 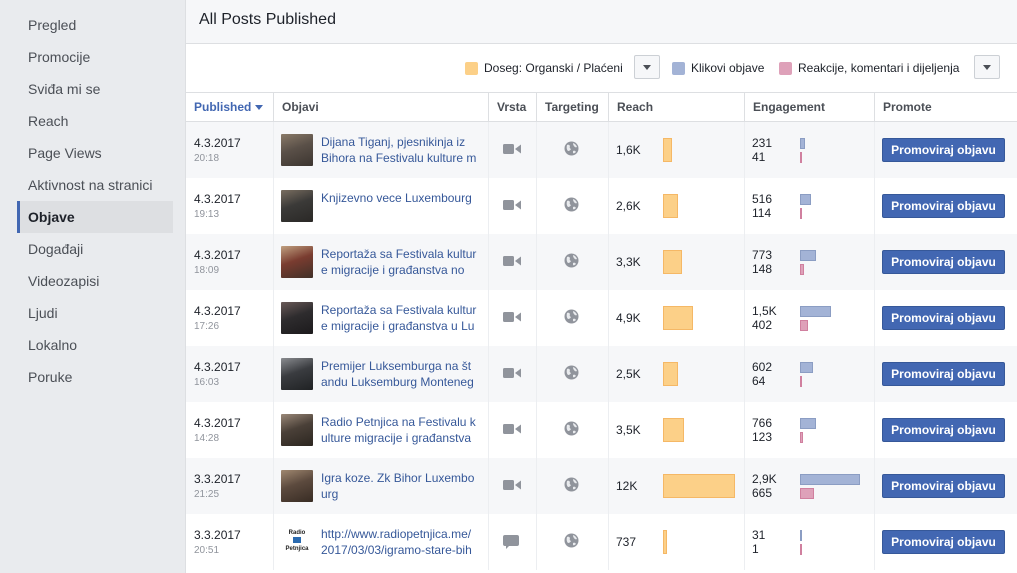 I want to click on post-title-link: Knjizevno vece Luxembourg, so click(x=401, y=198).